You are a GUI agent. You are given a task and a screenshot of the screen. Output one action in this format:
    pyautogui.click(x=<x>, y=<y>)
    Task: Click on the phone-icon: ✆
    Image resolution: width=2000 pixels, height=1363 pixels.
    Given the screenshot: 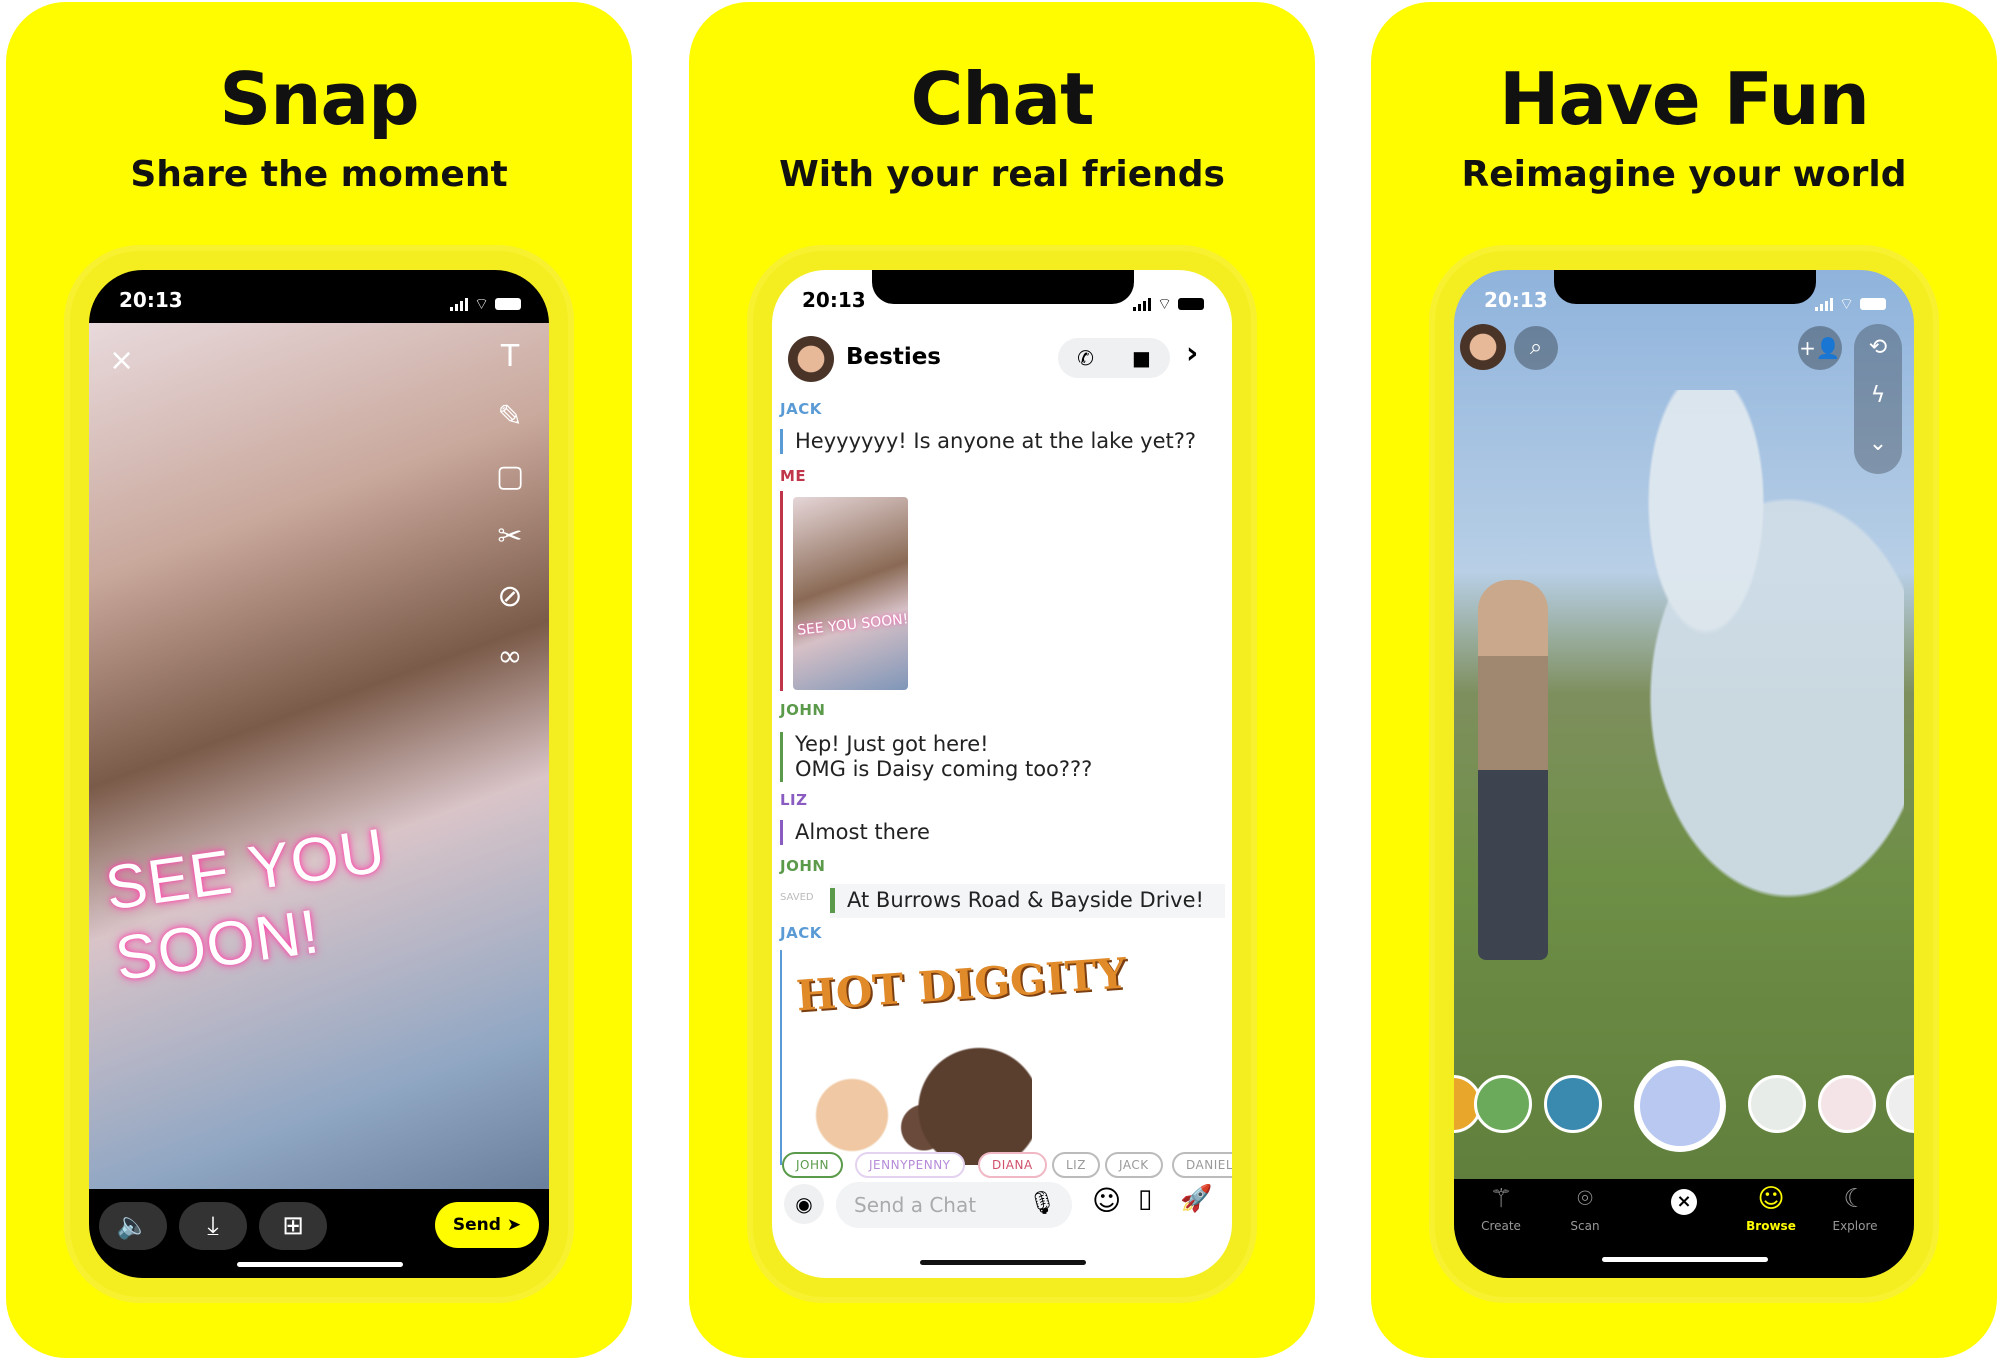 What is the action you would take?
    pyautogui.click(x=1085, y=358)
    